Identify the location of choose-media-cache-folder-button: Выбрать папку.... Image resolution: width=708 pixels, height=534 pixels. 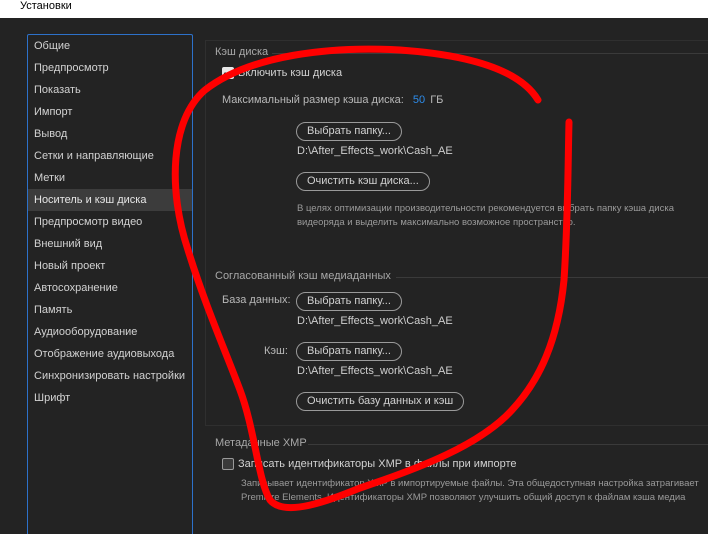
(349, 351).